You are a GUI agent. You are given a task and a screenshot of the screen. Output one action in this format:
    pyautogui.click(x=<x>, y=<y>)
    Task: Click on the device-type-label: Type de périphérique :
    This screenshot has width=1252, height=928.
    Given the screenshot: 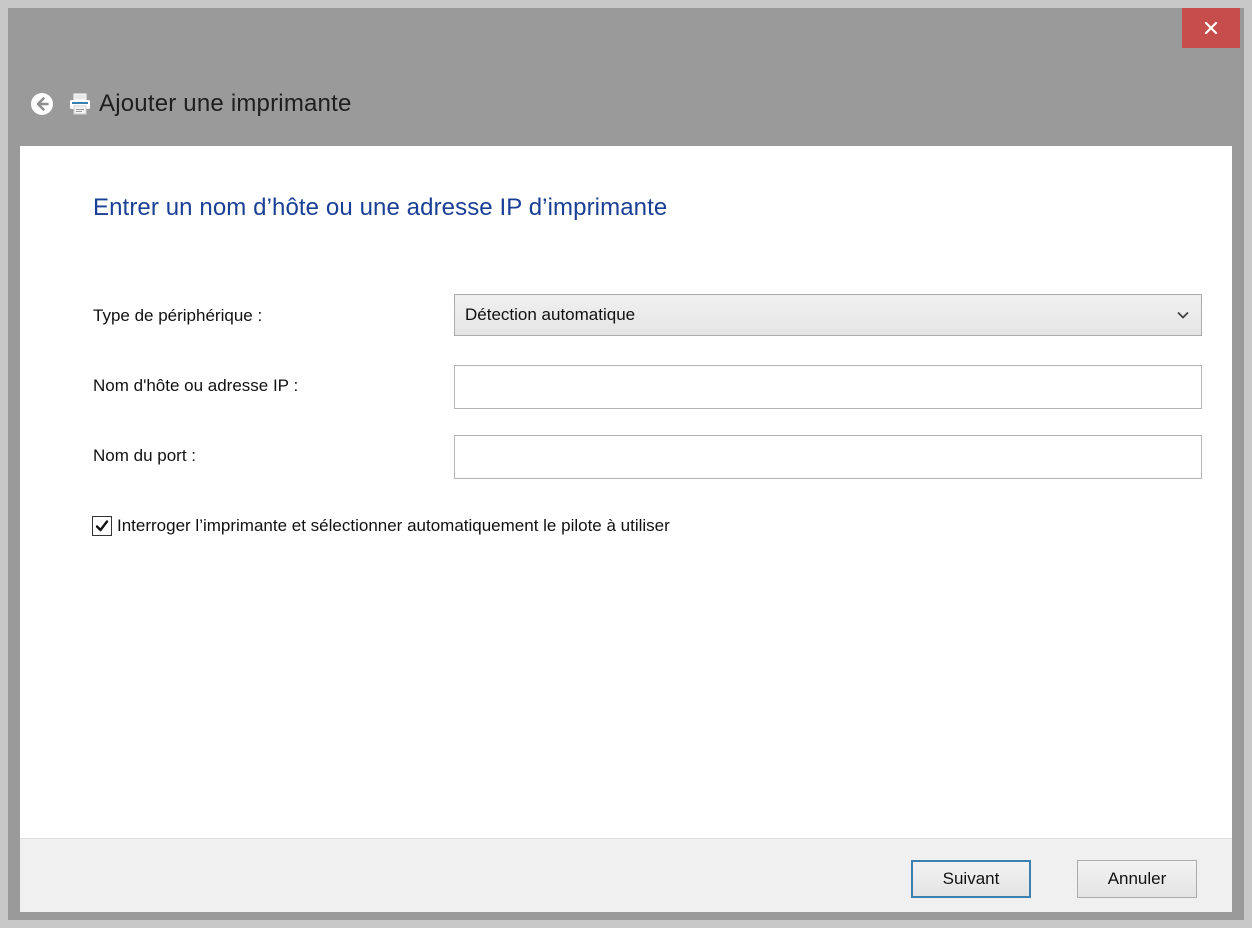 What is the action you would take?
    pyautogui.click(x=178, y=315)
    